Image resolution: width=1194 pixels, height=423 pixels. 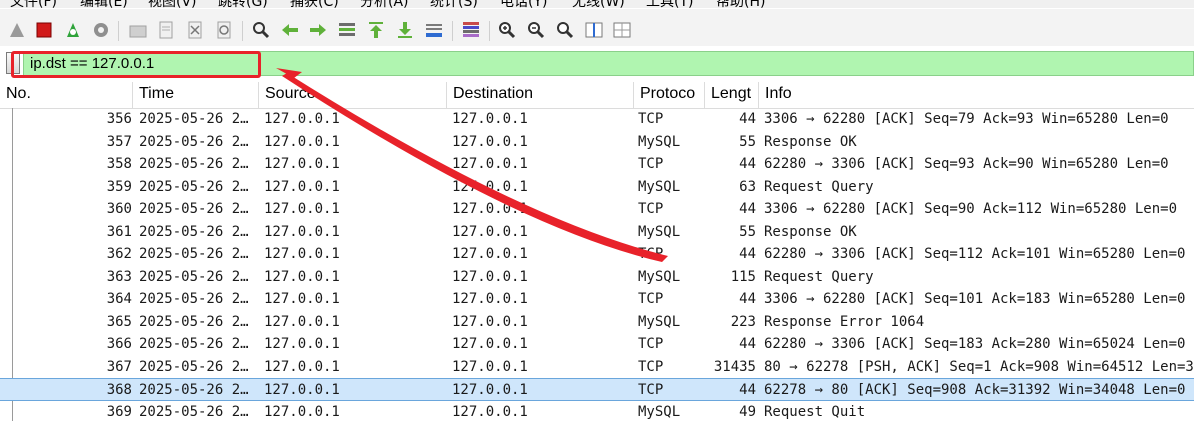 I want to click on column-header-source: Source, so click(x=353, y=95).